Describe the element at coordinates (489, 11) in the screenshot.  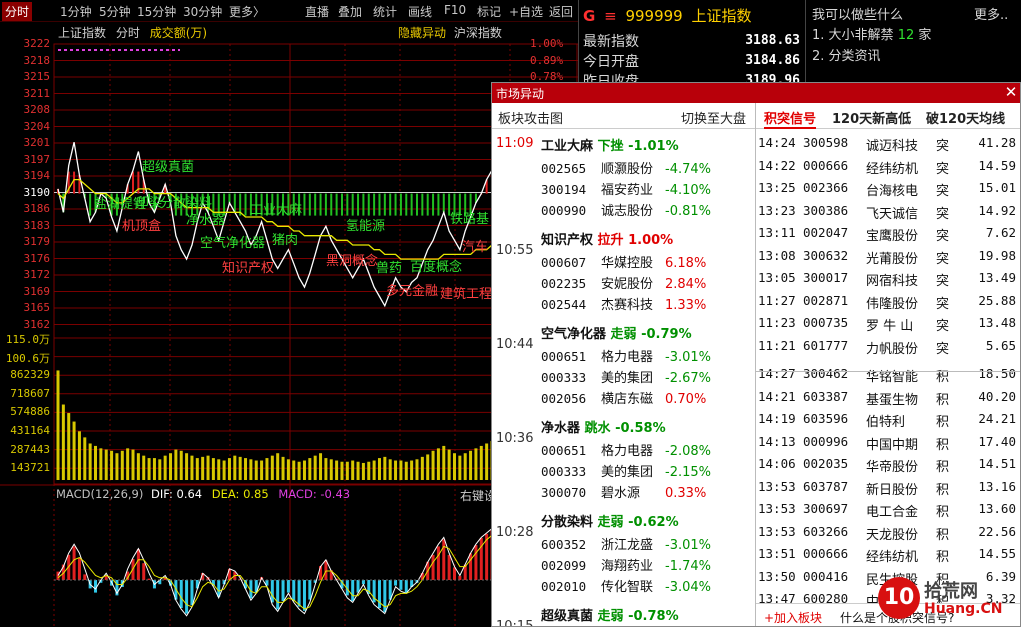
I see `tab-mark: 标记` at that location.